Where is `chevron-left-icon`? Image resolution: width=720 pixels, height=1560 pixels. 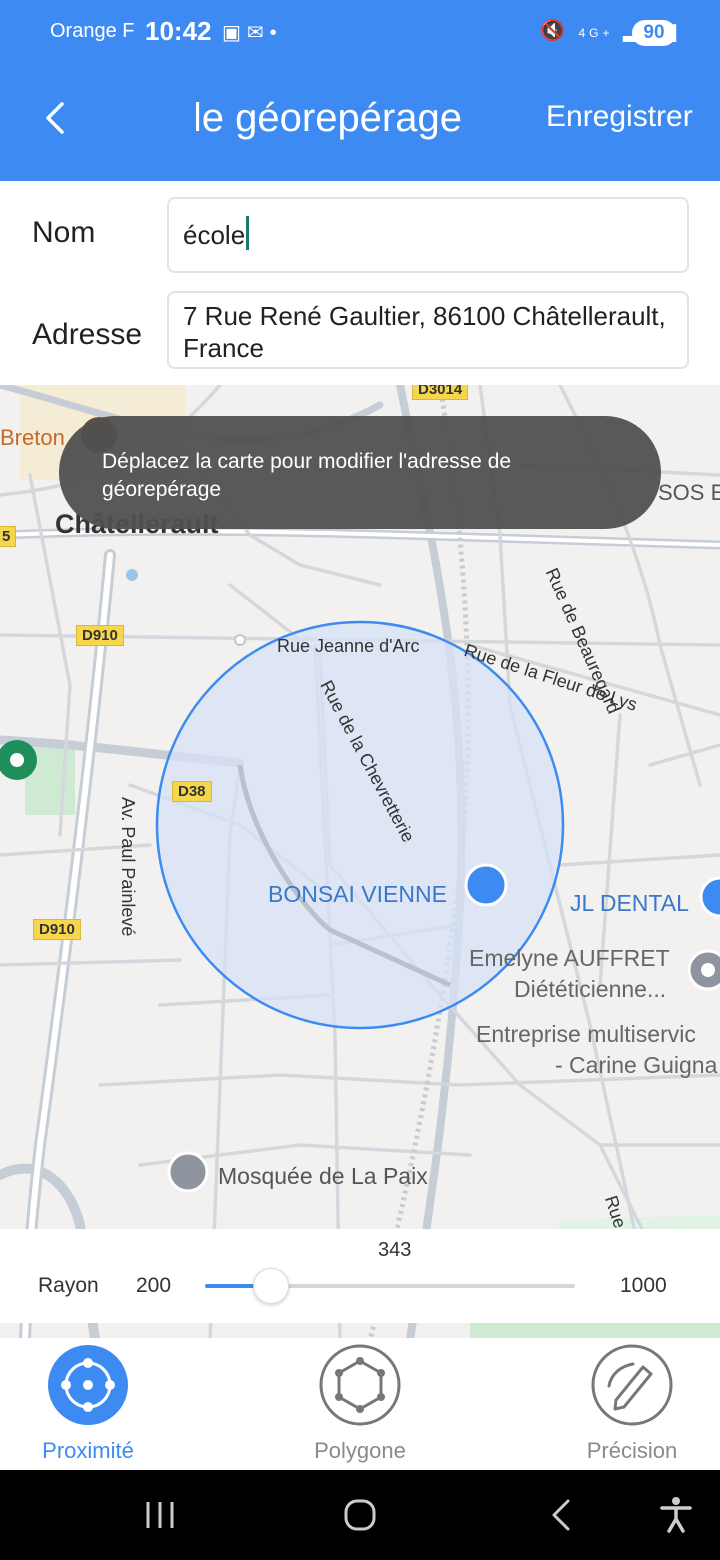
chevron-left-icon is located at coordinates (55, 118).